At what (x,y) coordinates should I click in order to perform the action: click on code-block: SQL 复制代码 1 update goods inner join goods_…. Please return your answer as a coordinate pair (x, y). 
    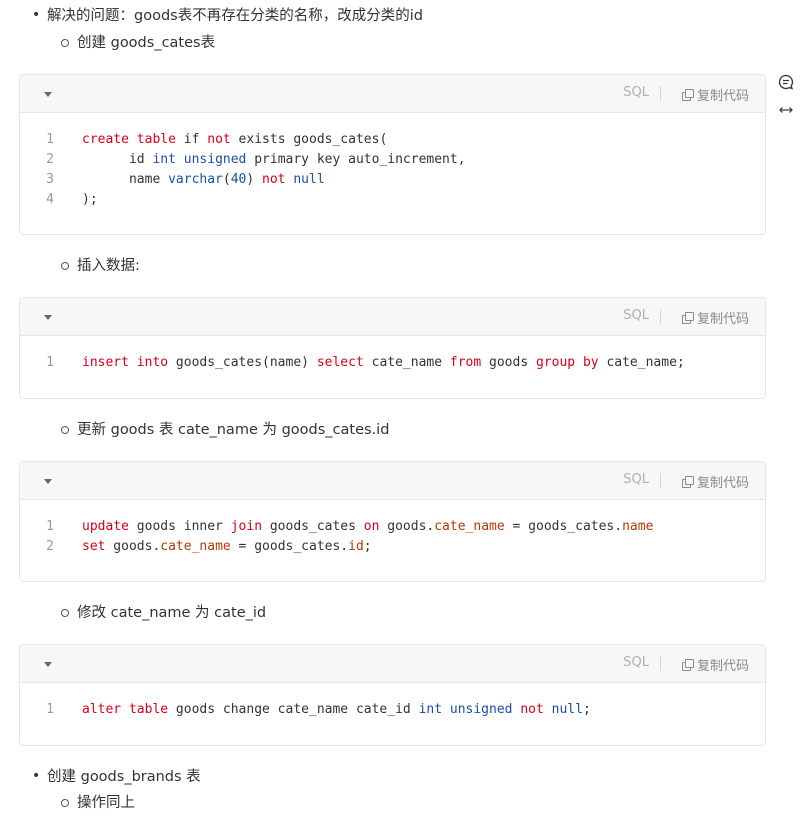
    Looking at the image, I should click on (392, 521).